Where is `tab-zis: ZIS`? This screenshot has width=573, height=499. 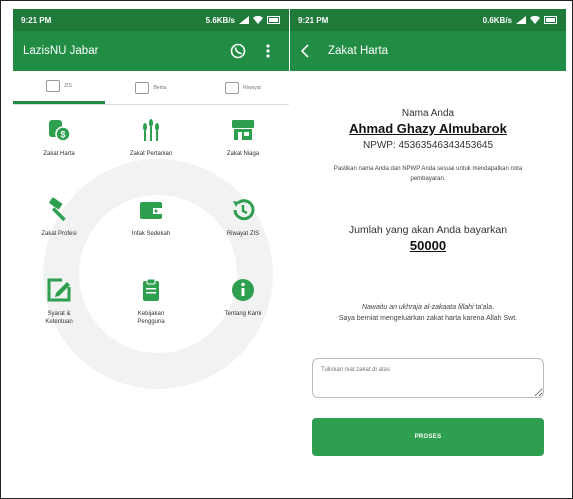 tab-zis: ZIS is located at coordinates (59, 87).